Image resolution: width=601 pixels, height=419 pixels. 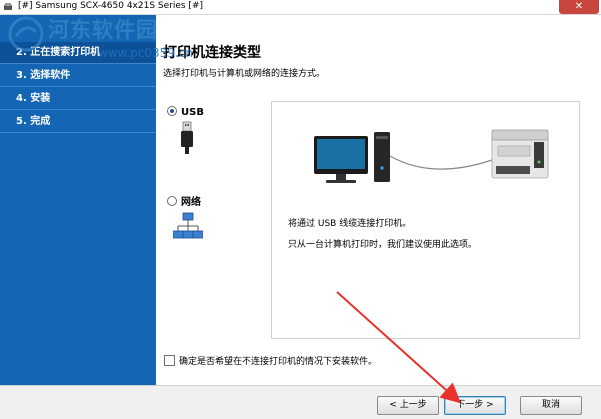 I want to click on app-icon, so click(x=8, y=6).